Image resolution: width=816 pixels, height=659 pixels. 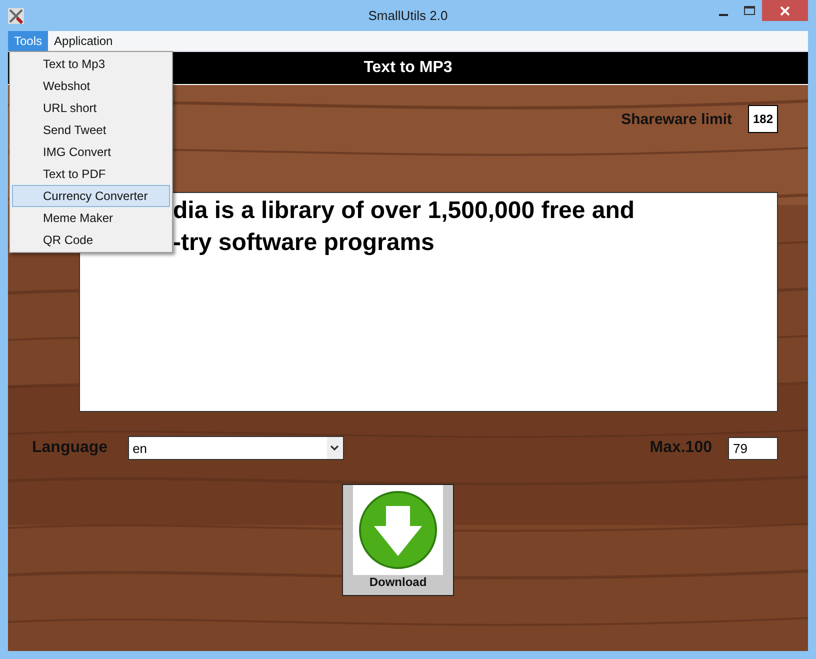 What do you see at coordinates (304, 243) in the screenshot?
I see `text-line: -try software programs` at bounding box center [304, 243].